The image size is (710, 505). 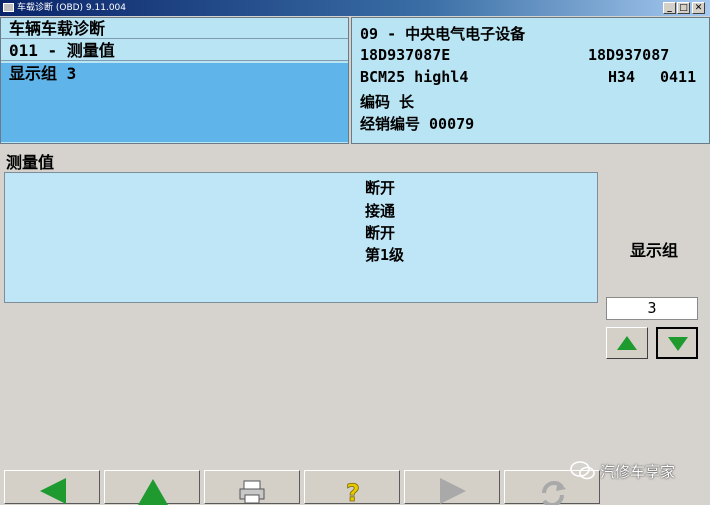 What do you see at coordinates (174, 50) in the screenshot?
I see `nav-item-measured-values: 011 - 测量值` at bounding box center [174, 50].